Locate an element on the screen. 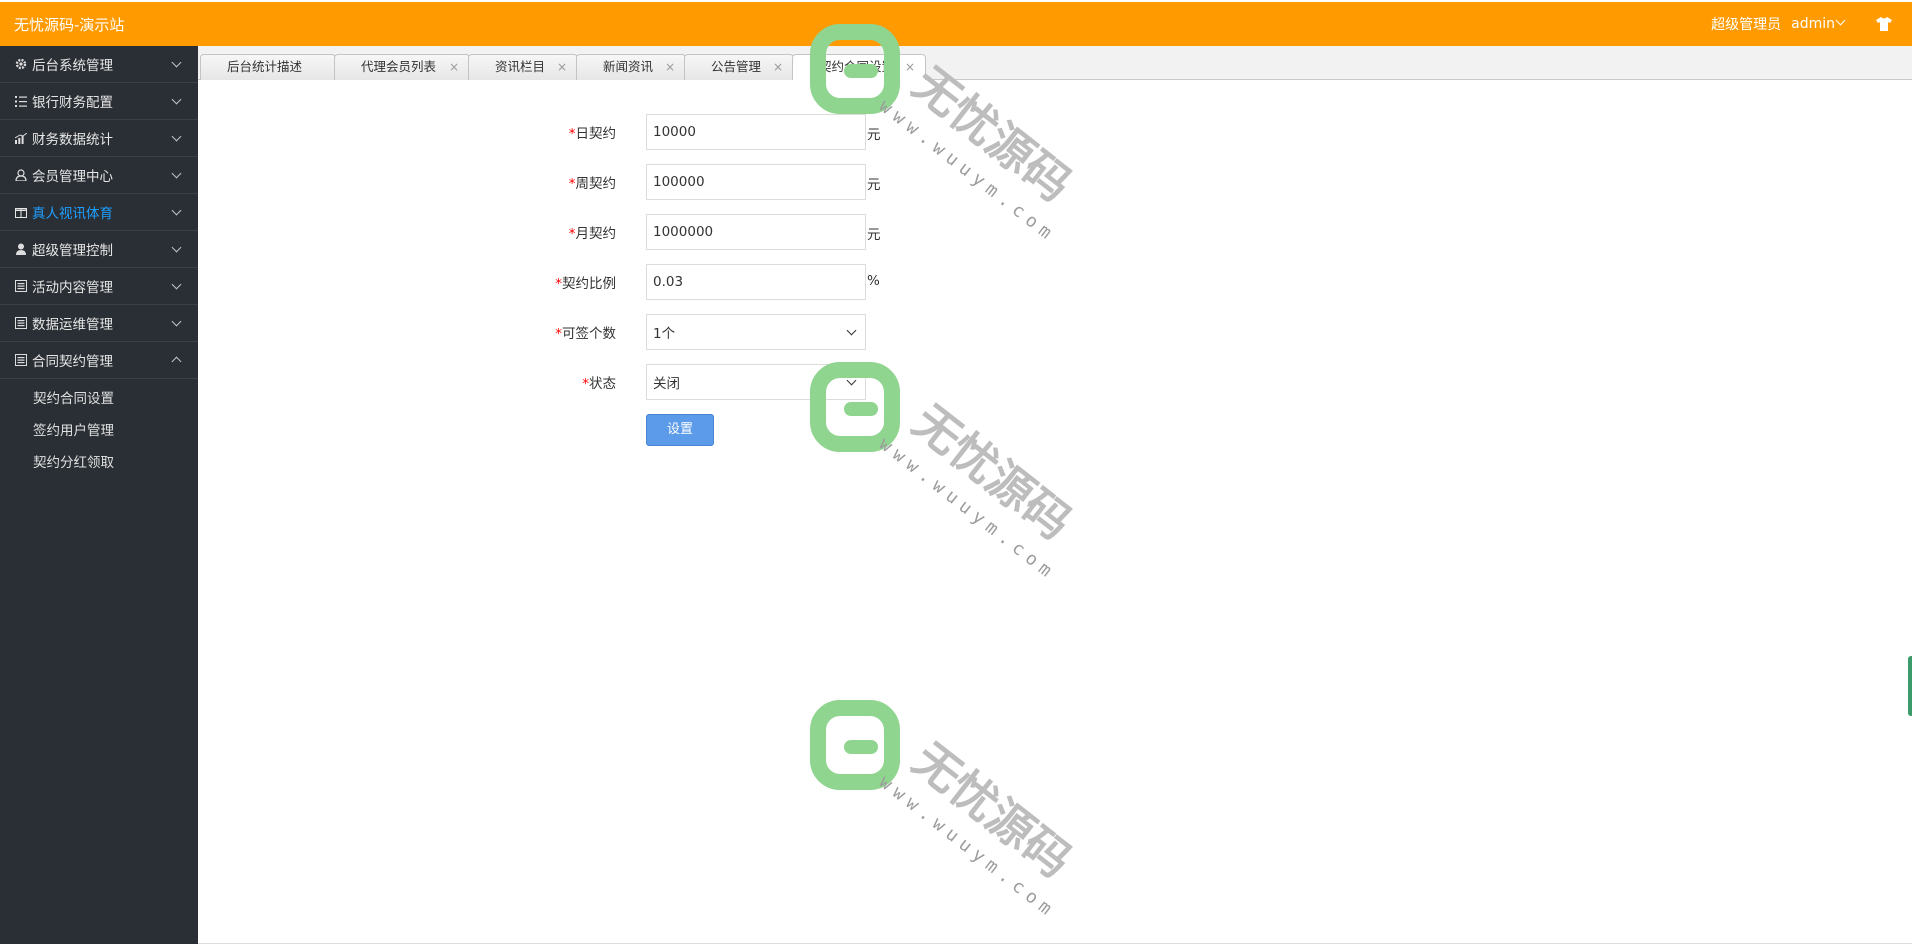  sidebar-item-label: 活动内容管理 is located at coordinates (72, 288).